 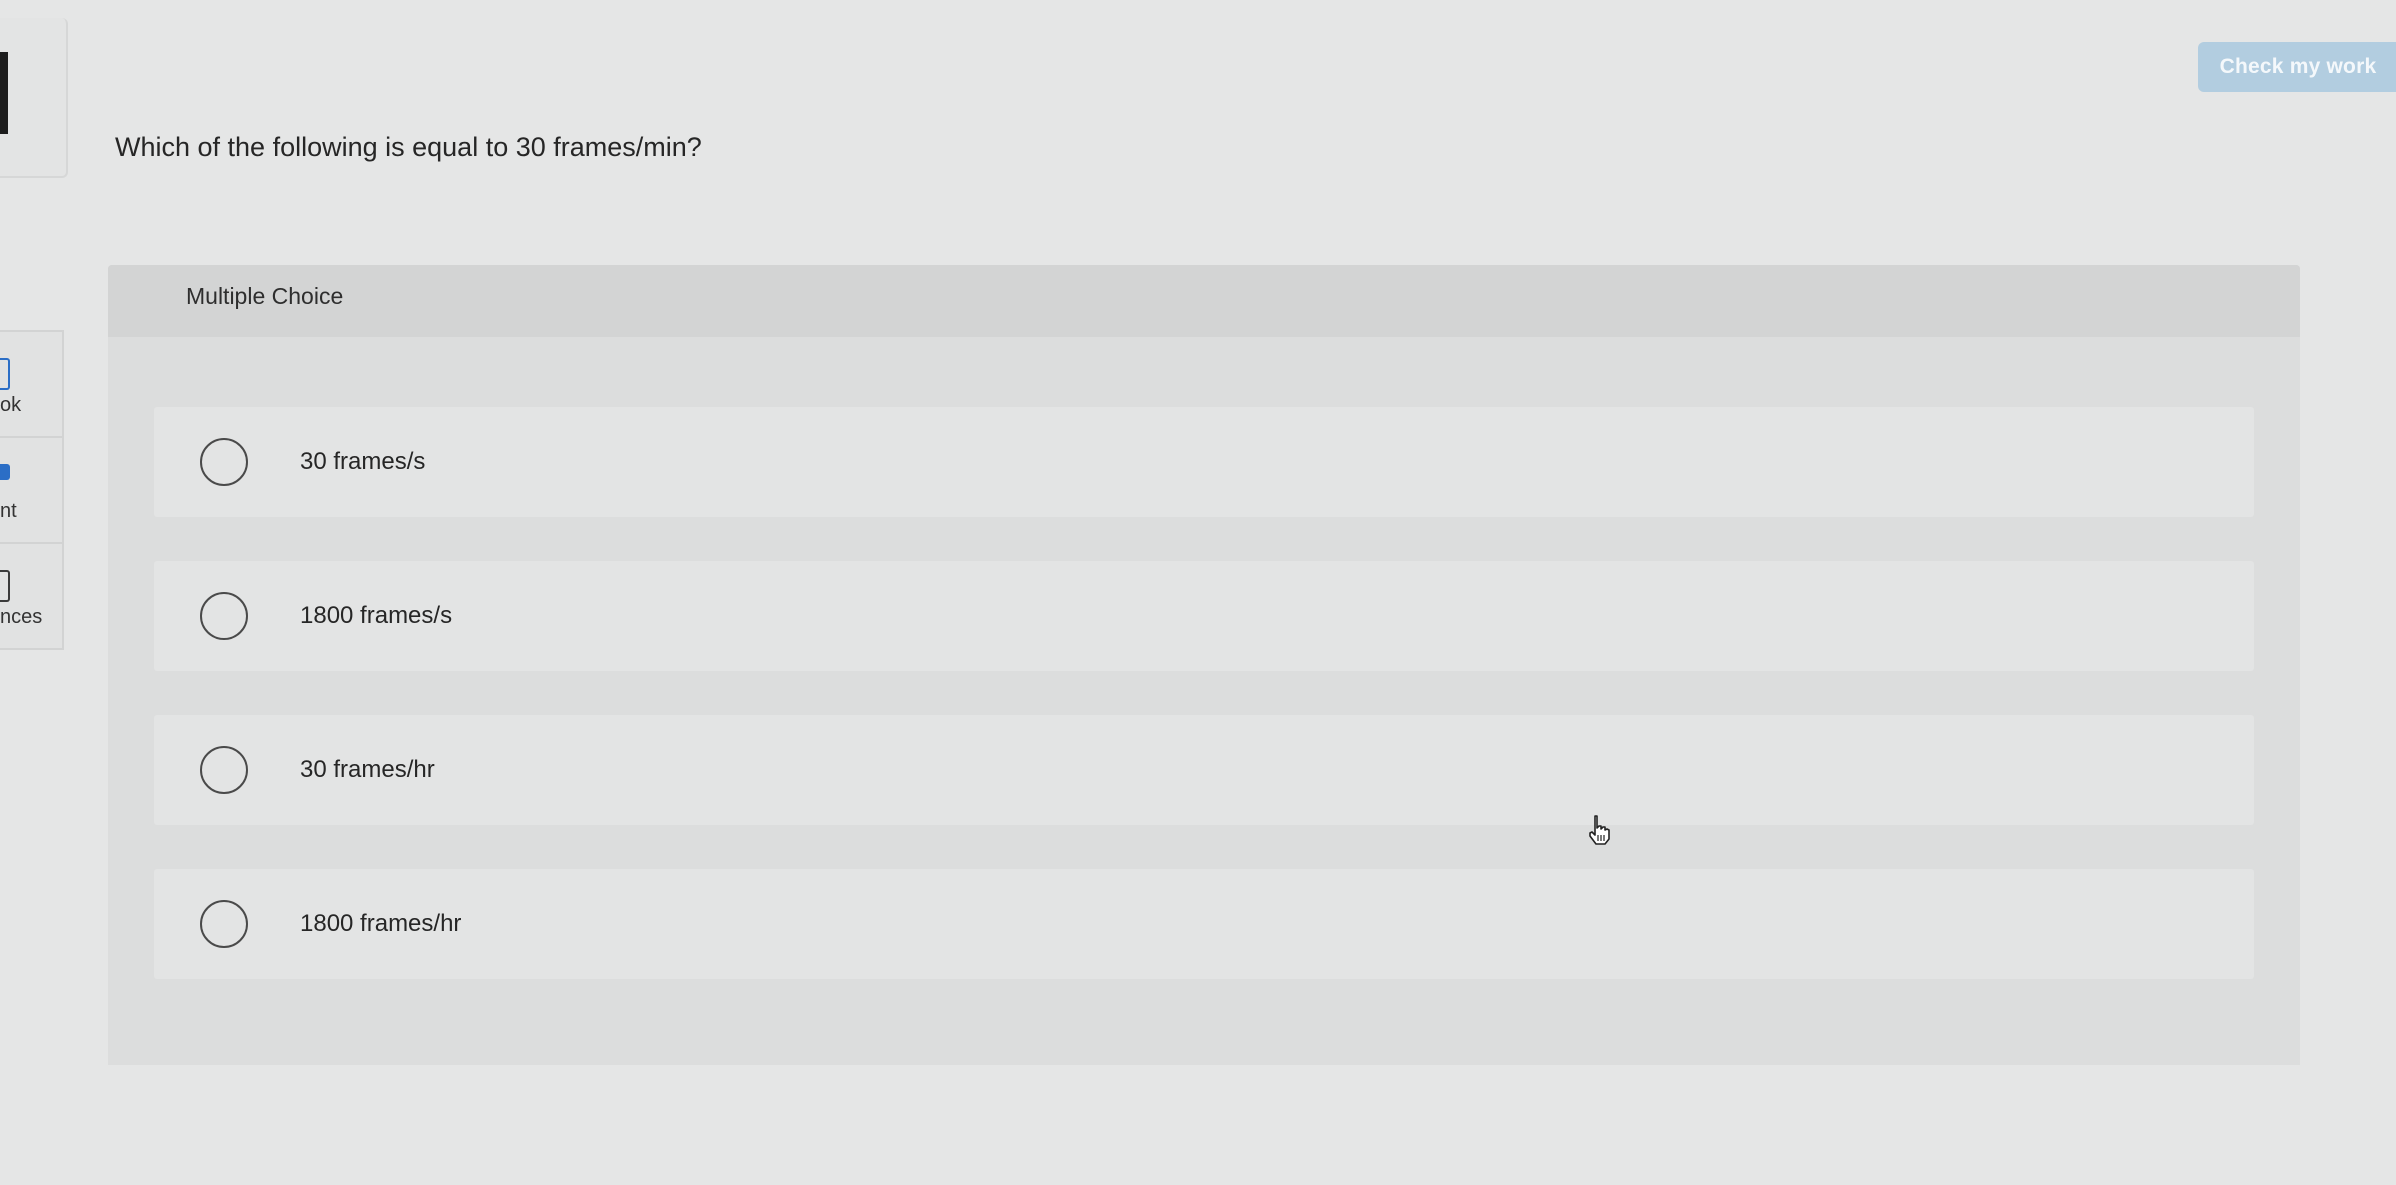 I want to click on top-side-tab, so click(x=34, y=98).